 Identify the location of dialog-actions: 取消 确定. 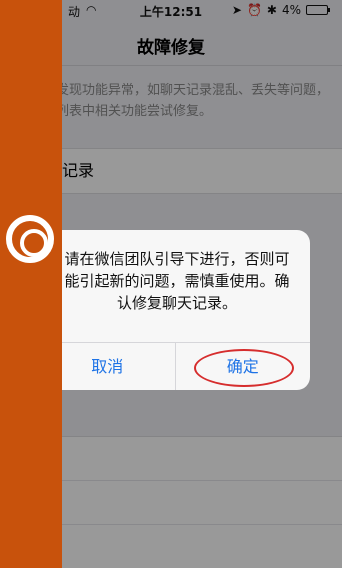
(175, 366).